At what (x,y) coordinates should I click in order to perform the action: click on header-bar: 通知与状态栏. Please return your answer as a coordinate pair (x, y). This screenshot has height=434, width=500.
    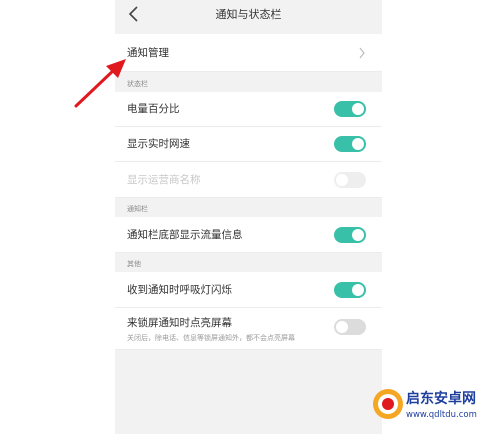
    Looking at the image, I should click on (248, 14).